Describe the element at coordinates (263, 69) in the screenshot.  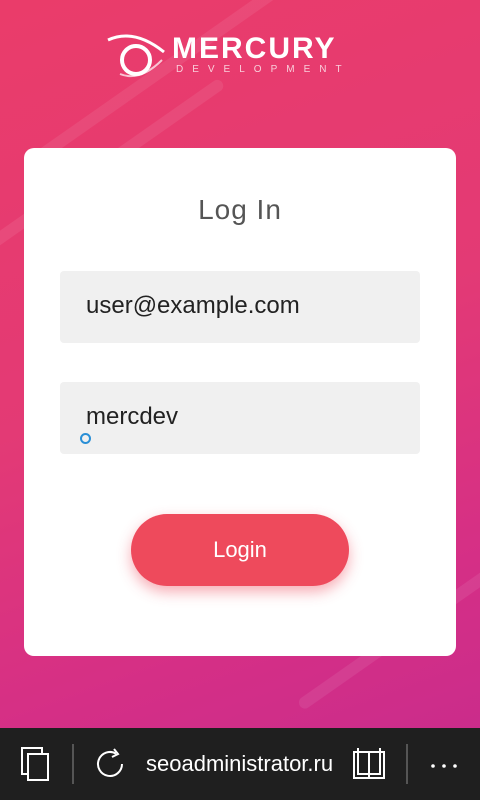
I see `brand-subtitle: DEVELOPMENT` at that location.